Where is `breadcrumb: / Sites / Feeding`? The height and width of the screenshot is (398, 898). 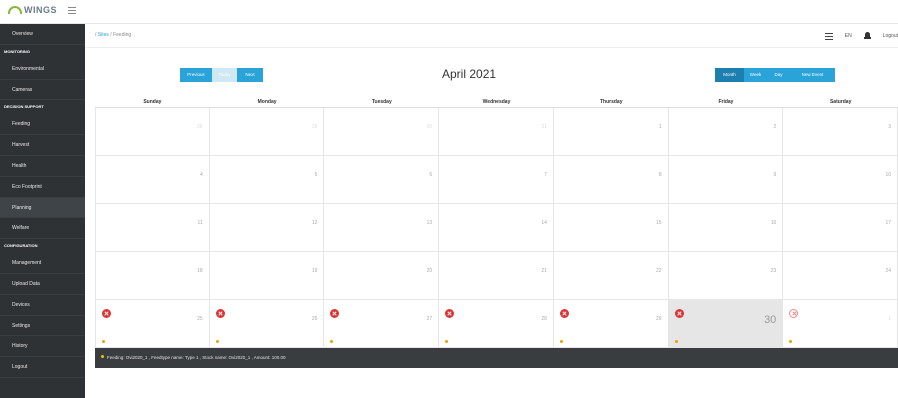
breadcrumb: / Sites / Feeding is located at coordinates (113, 35).